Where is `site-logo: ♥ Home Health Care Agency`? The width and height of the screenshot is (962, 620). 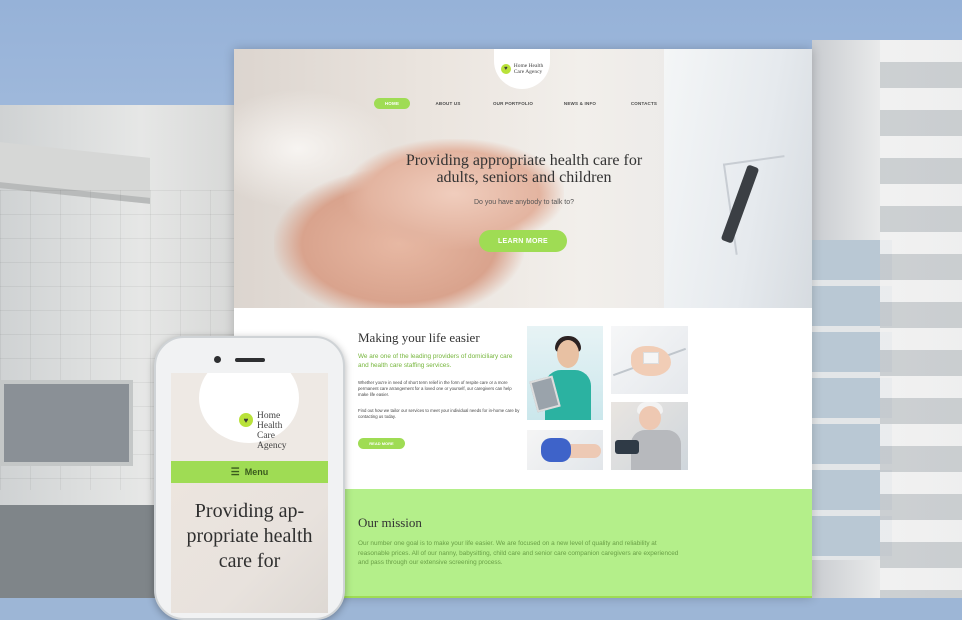 site-logo: ♥ Home Health Care Agency is located at coordinates (522, 69).